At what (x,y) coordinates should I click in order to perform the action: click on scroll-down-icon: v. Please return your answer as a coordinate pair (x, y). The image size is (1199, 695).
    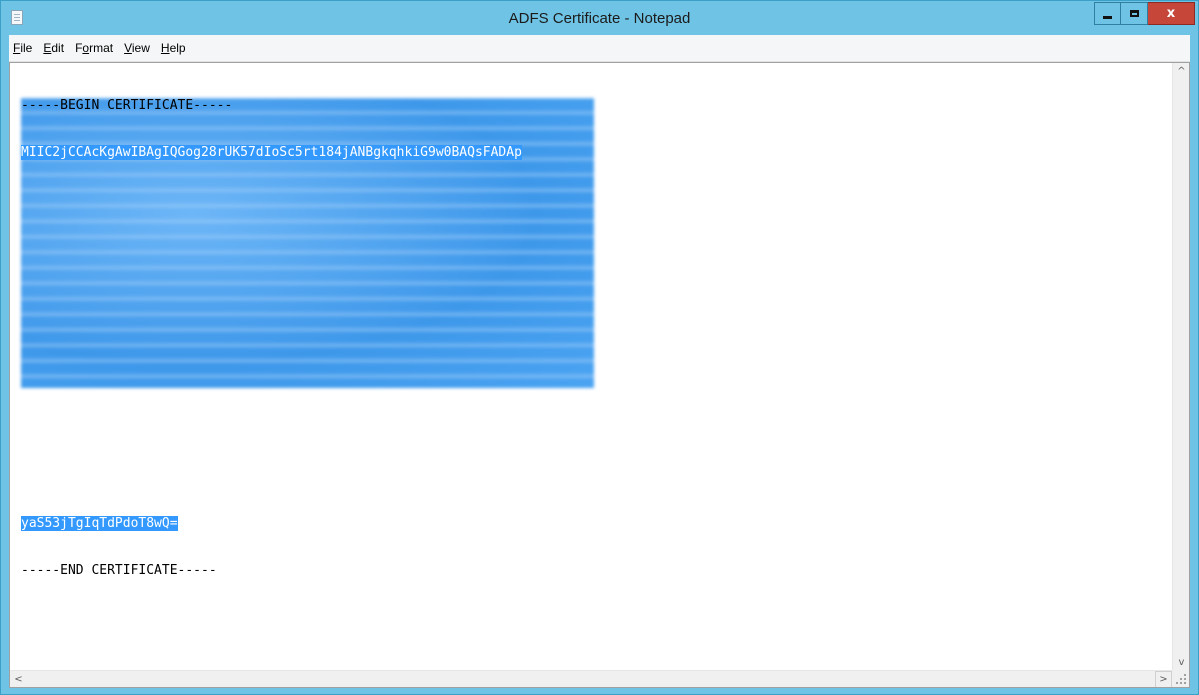
    Looking at the image, I should click on (1181, 662).